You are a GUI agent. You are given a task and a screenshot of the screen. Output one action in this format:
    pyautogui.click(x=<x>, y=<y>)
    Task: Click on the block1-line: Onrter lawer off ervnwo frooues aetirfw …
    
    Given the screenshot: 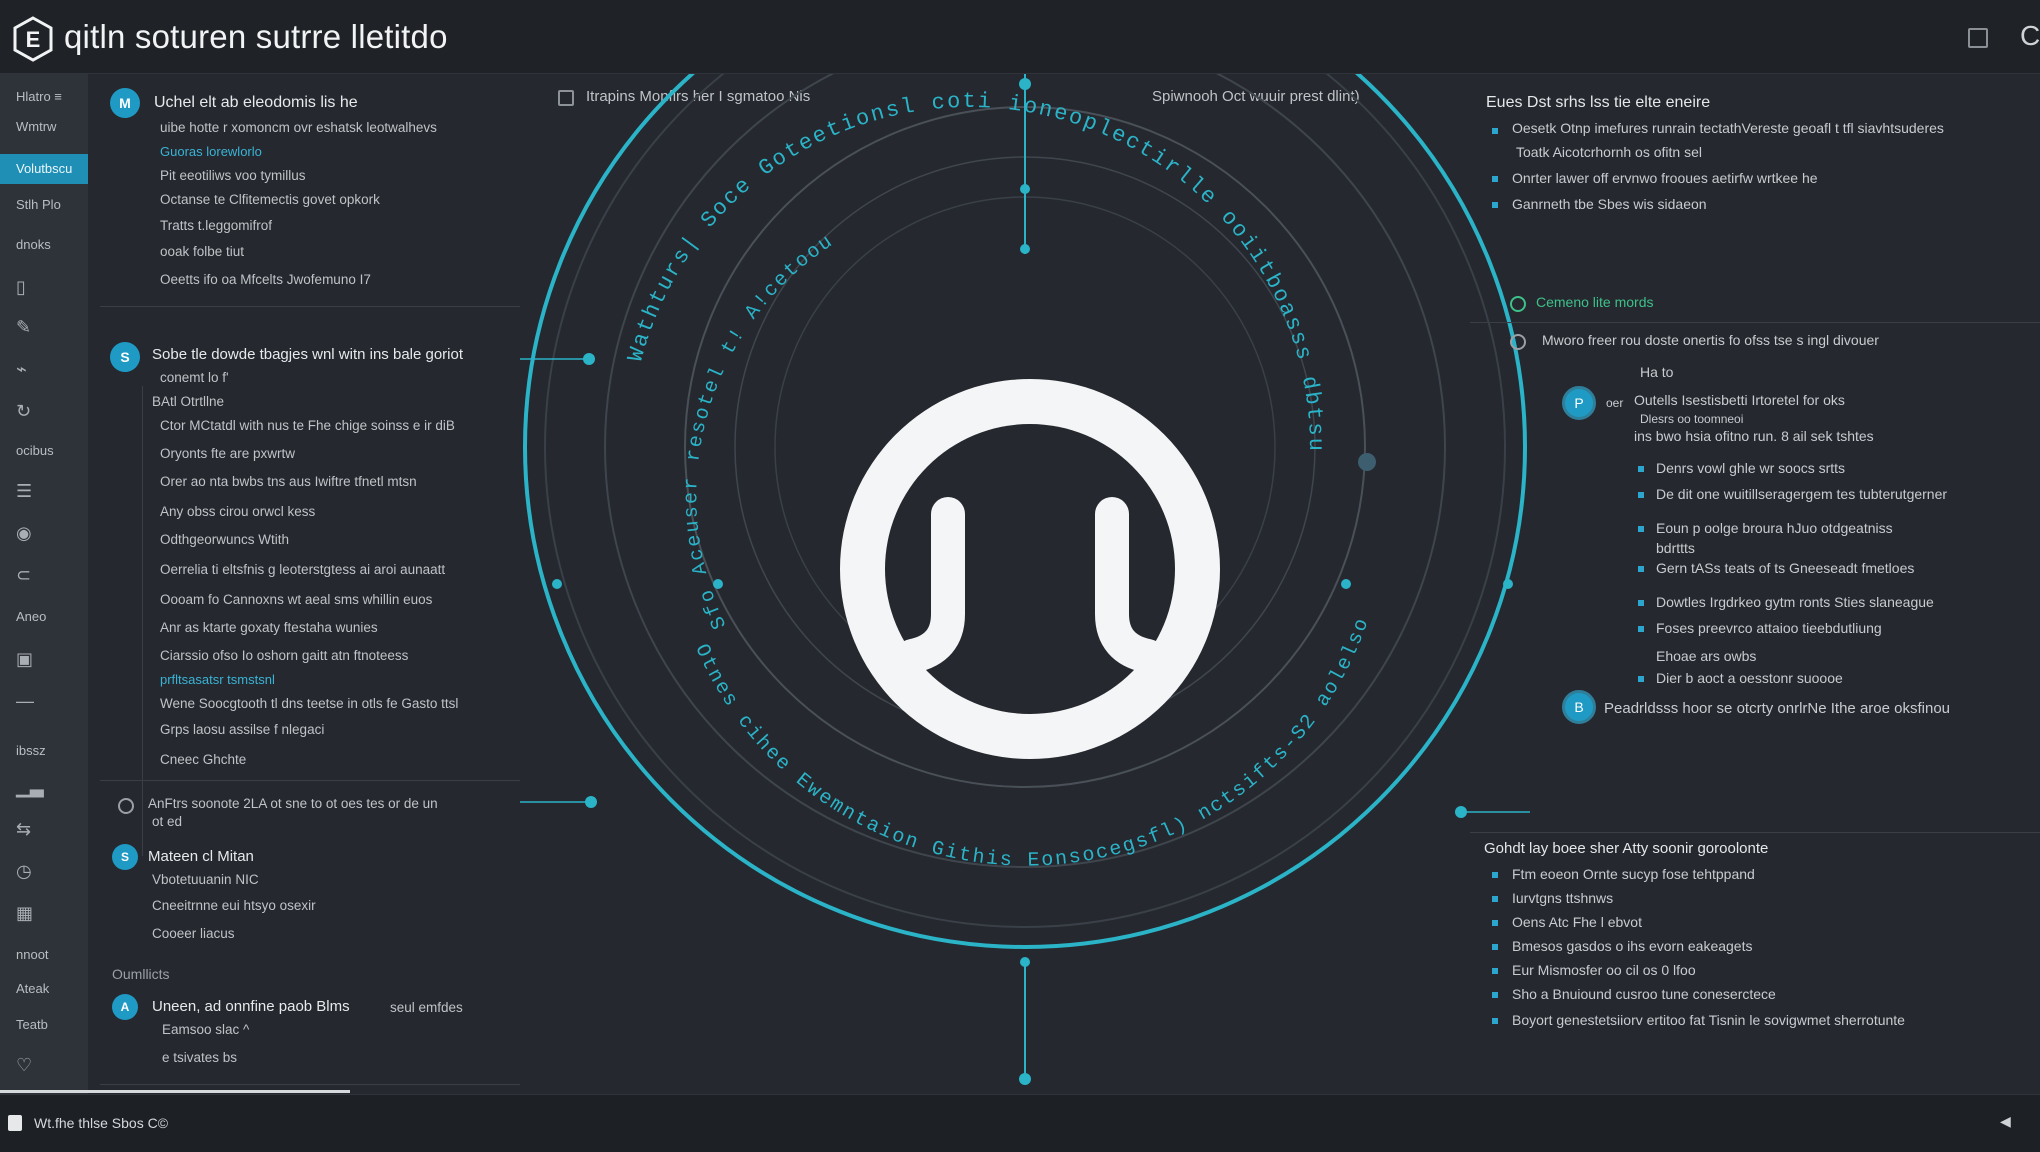 What is the action you would take?
    pyautogui.click(x=1665, y=178)
    